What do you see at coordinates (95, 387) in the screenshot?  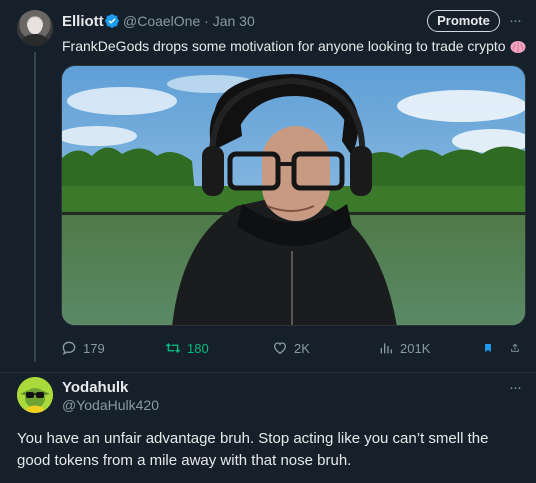 I see `reply-author-name: Yodahulk` at bounding box center [95, 387].